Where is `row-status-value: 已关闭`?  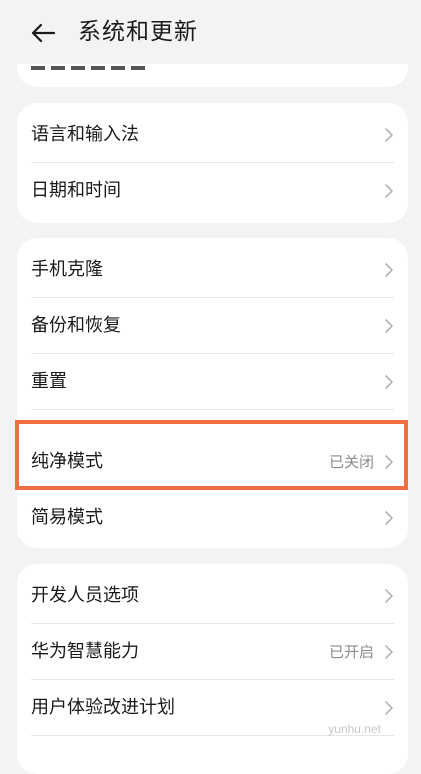
row-status-value: 已关闭 is located at coordinates (351, 462).